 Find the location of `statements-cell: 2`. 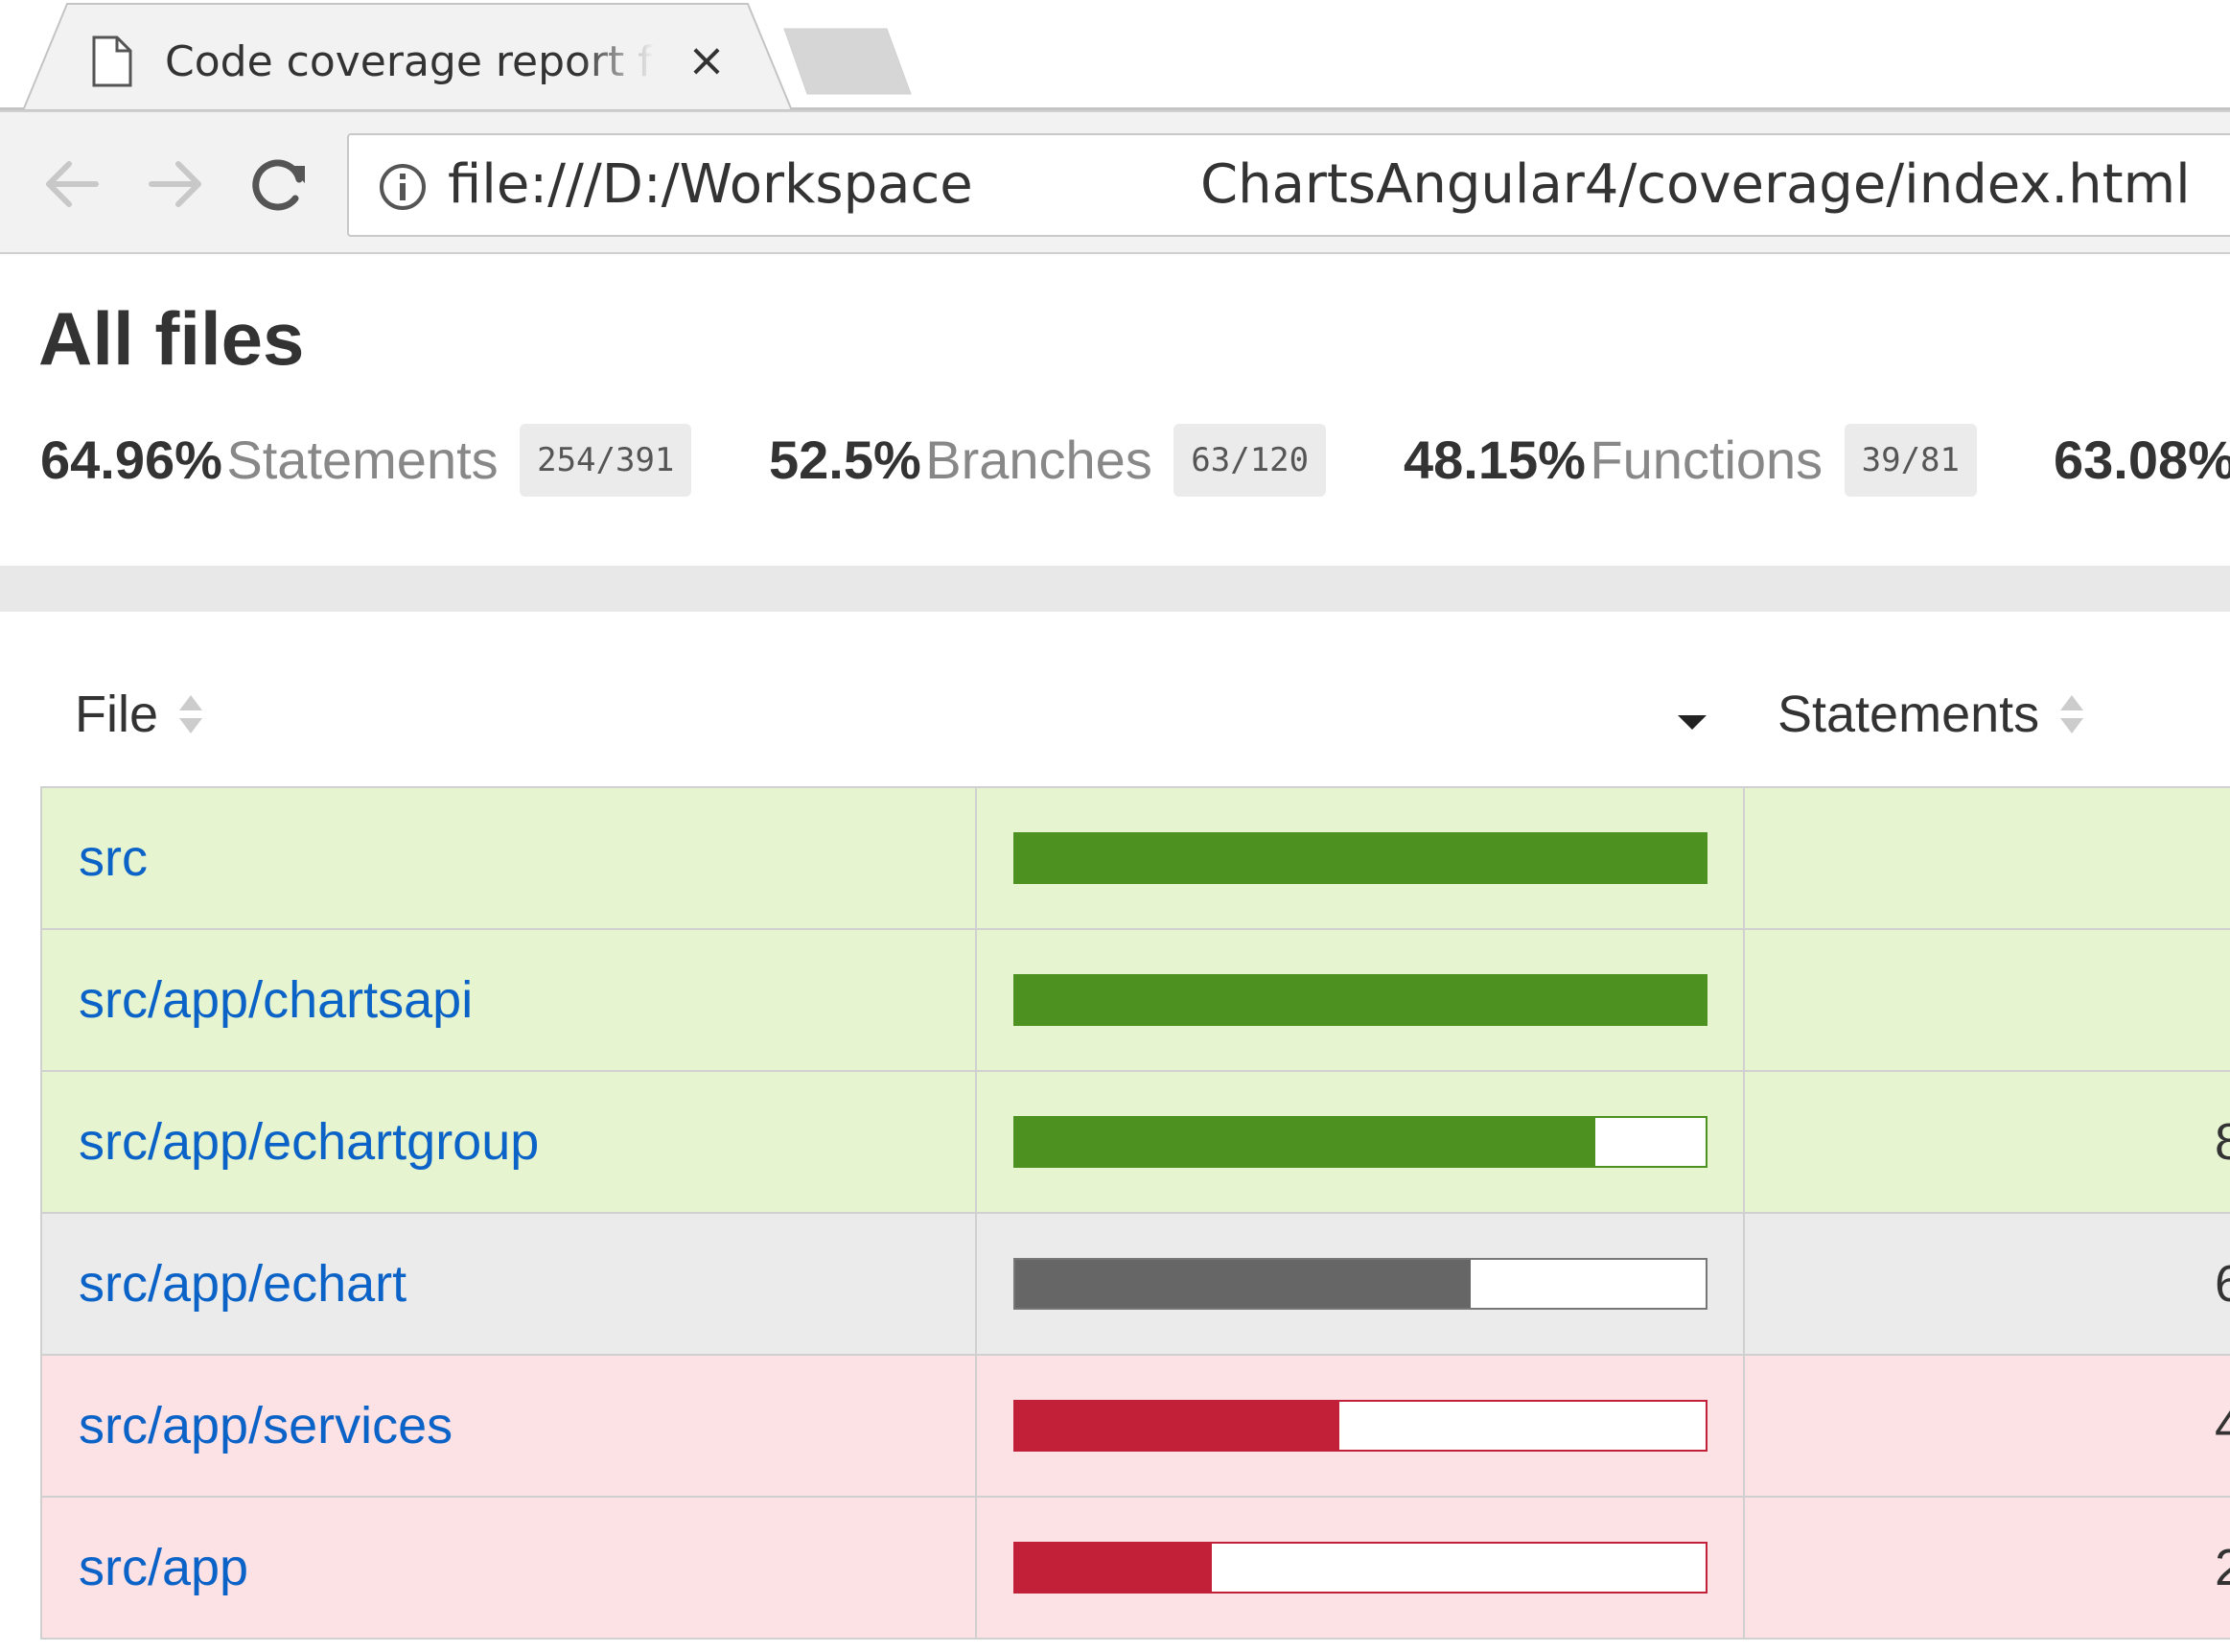

statements-cell: 2 is located at coordinates (1986, 1568).